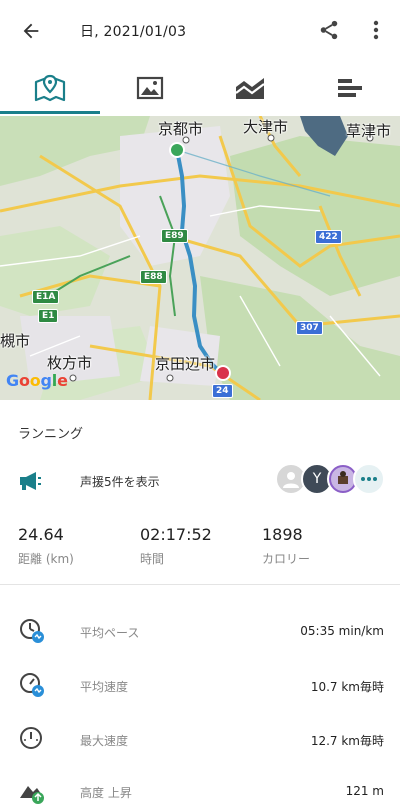 The height and width of the screenshot is (808, 400). What do you see at coordinates (110, 633) in the screenshot?
I see `metric-name: 平均ペース` at bounding box center [110, 633].